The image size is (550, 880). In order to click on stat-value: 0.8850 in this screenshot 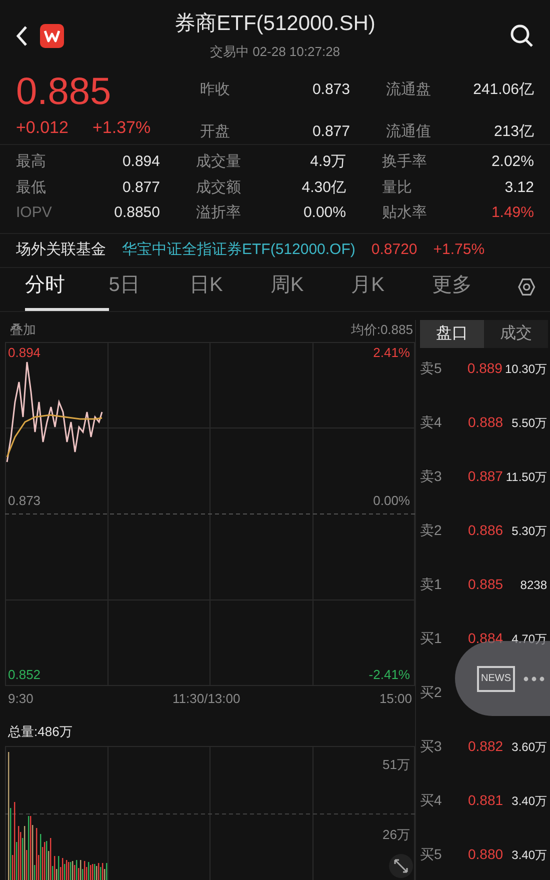, I will do `click(136, 213)`.